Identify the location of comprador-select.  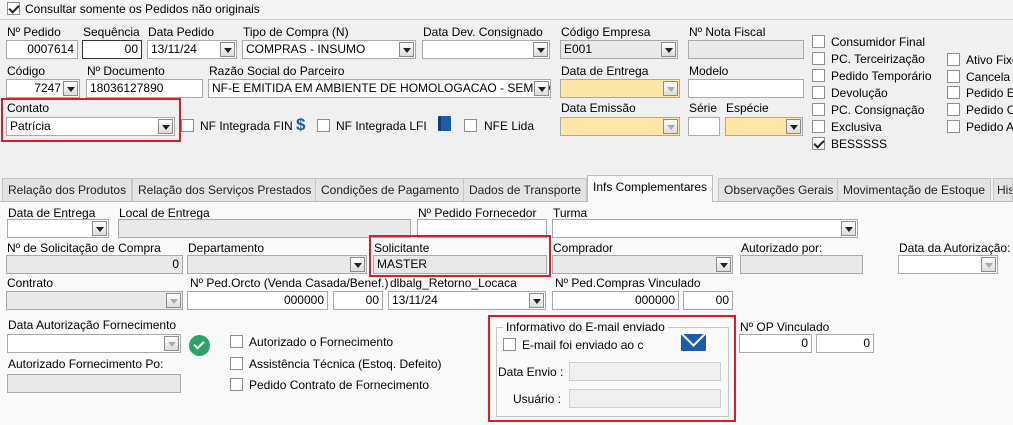
(642, 264).